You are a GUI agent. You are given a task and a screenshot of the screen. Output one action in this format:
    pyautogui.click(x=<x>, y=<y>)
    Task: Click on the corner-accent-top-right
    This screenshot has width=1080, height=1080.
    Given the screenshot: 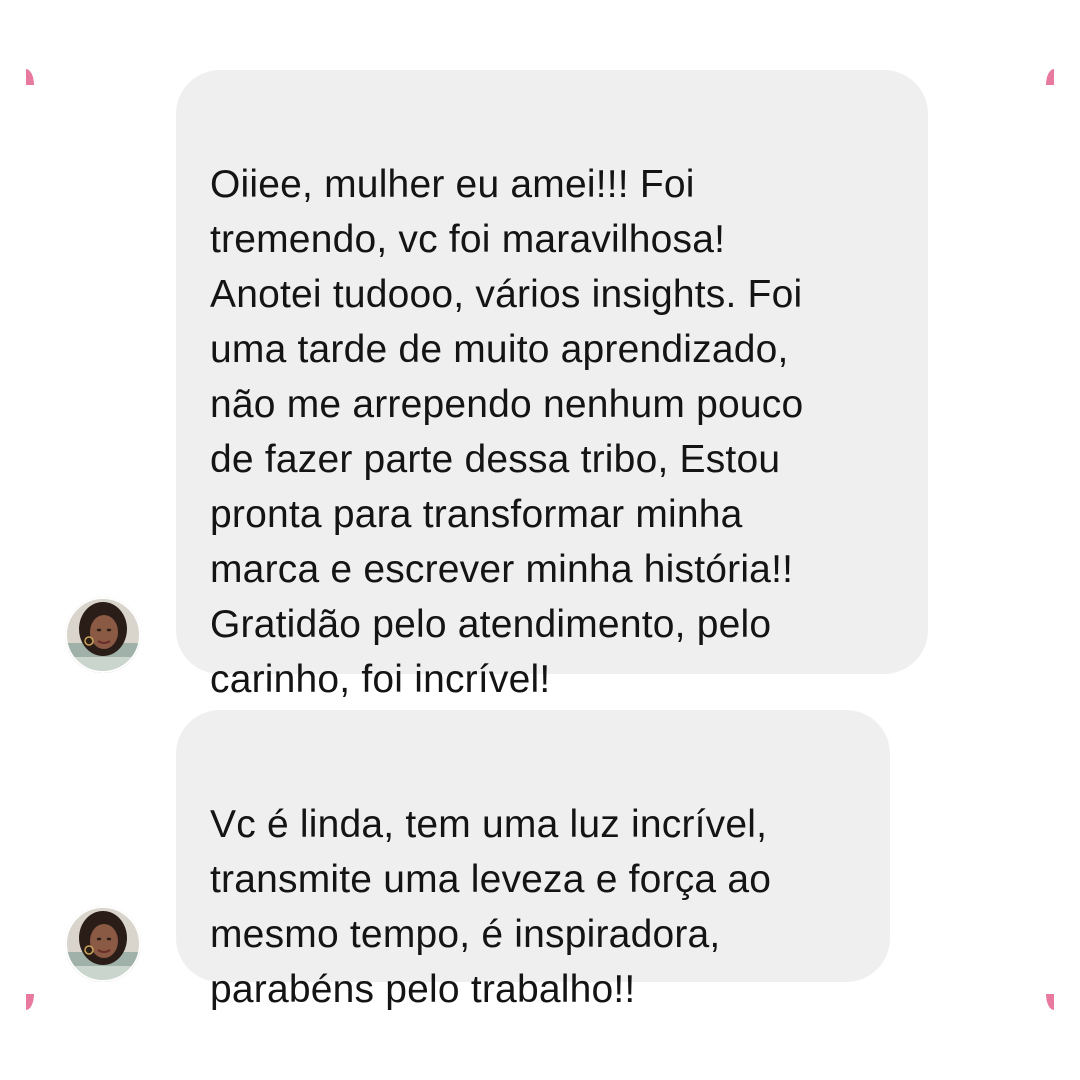 What is the action you would take?
    pyautogui.click(x=1050, y=77)
    